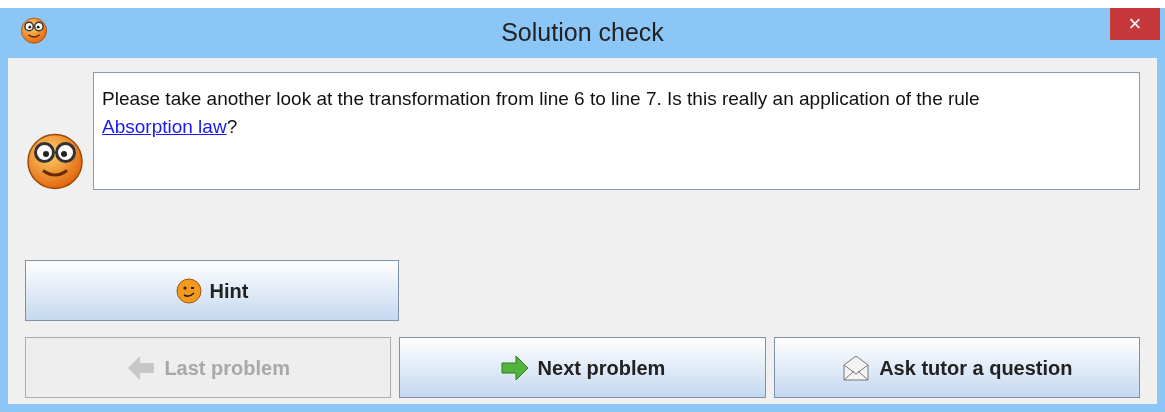  I want to click on rule-link: Absorption law, so click(164, 126).